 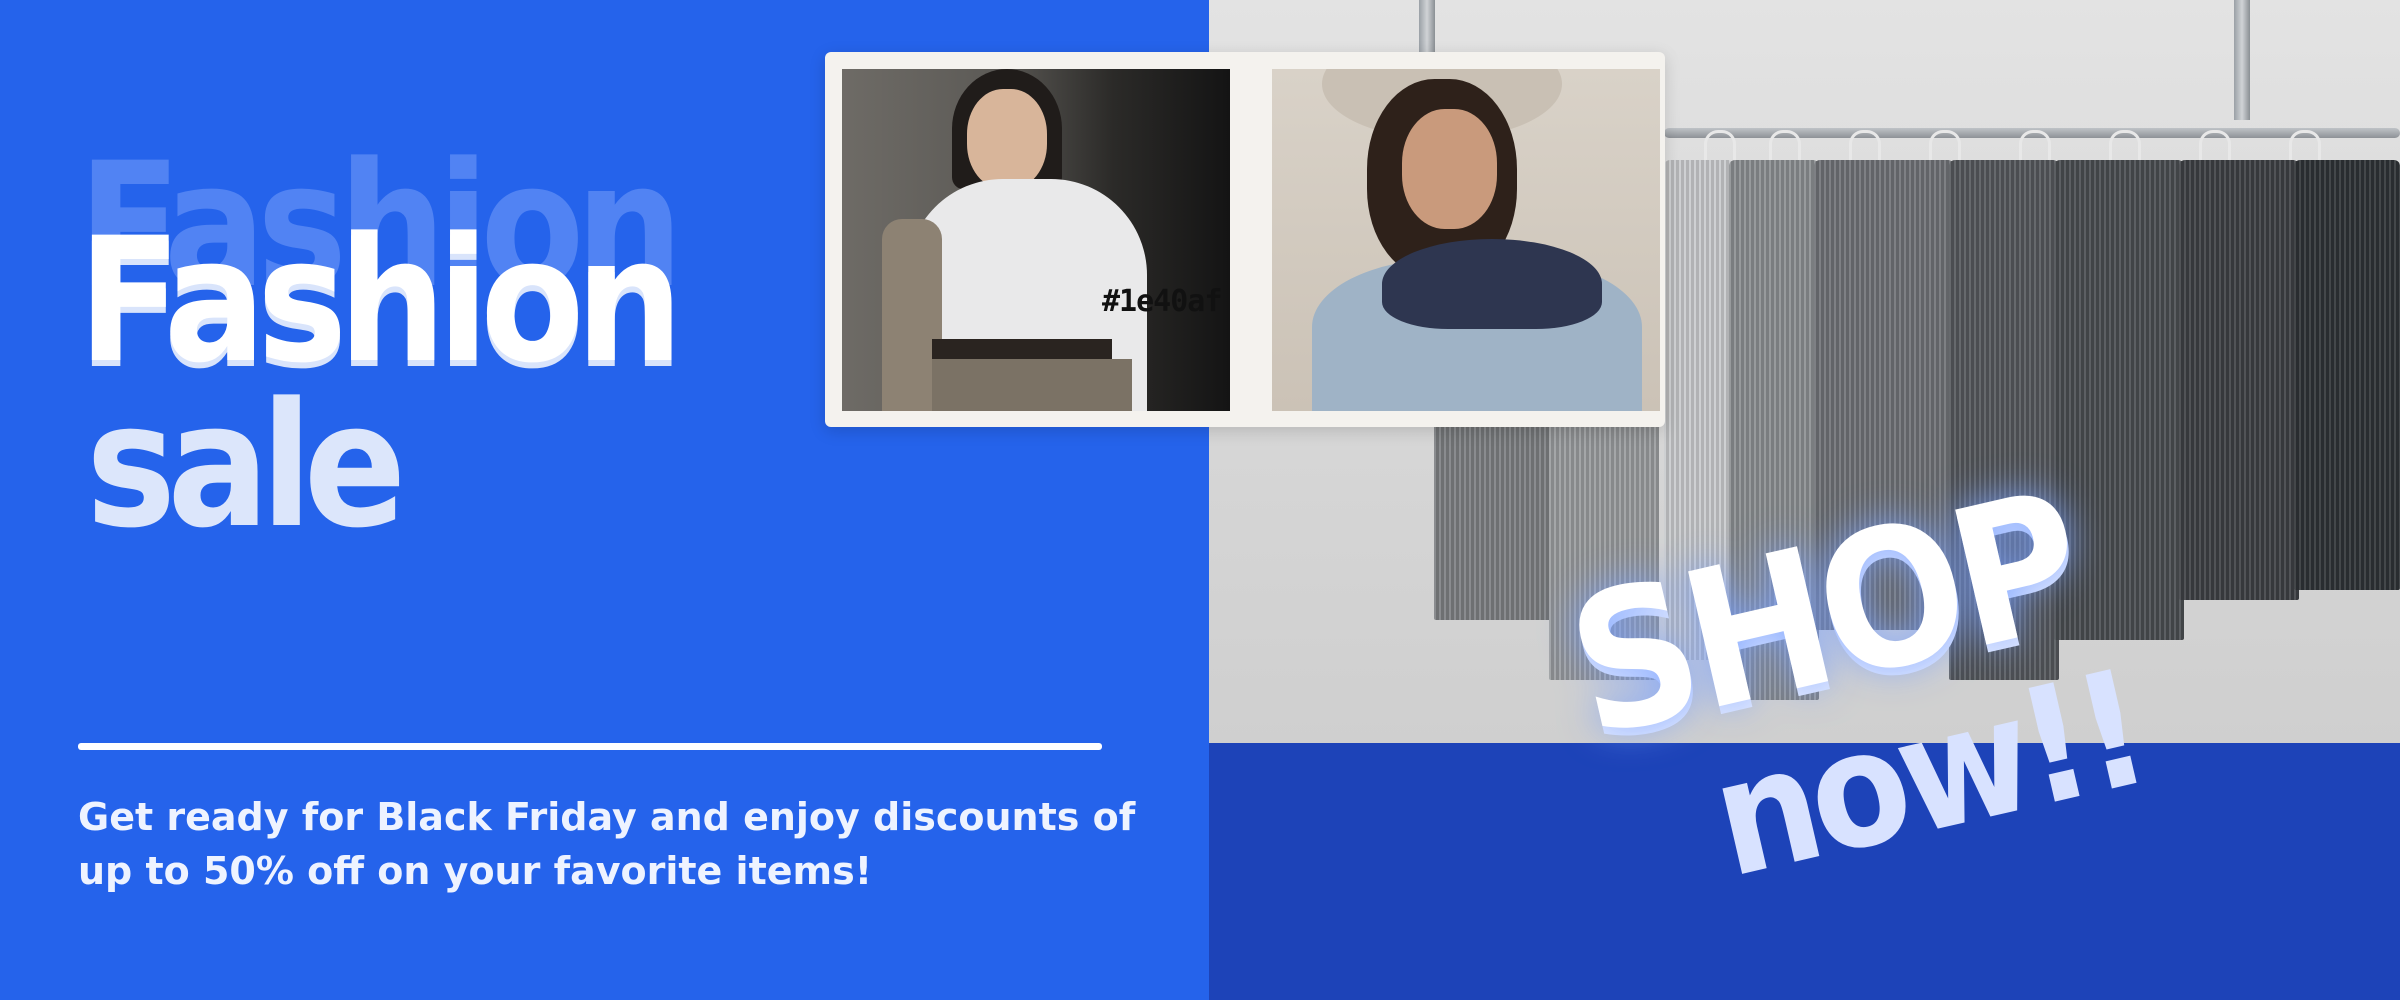 I want to click on divider-line, so click(x=590, y=746).